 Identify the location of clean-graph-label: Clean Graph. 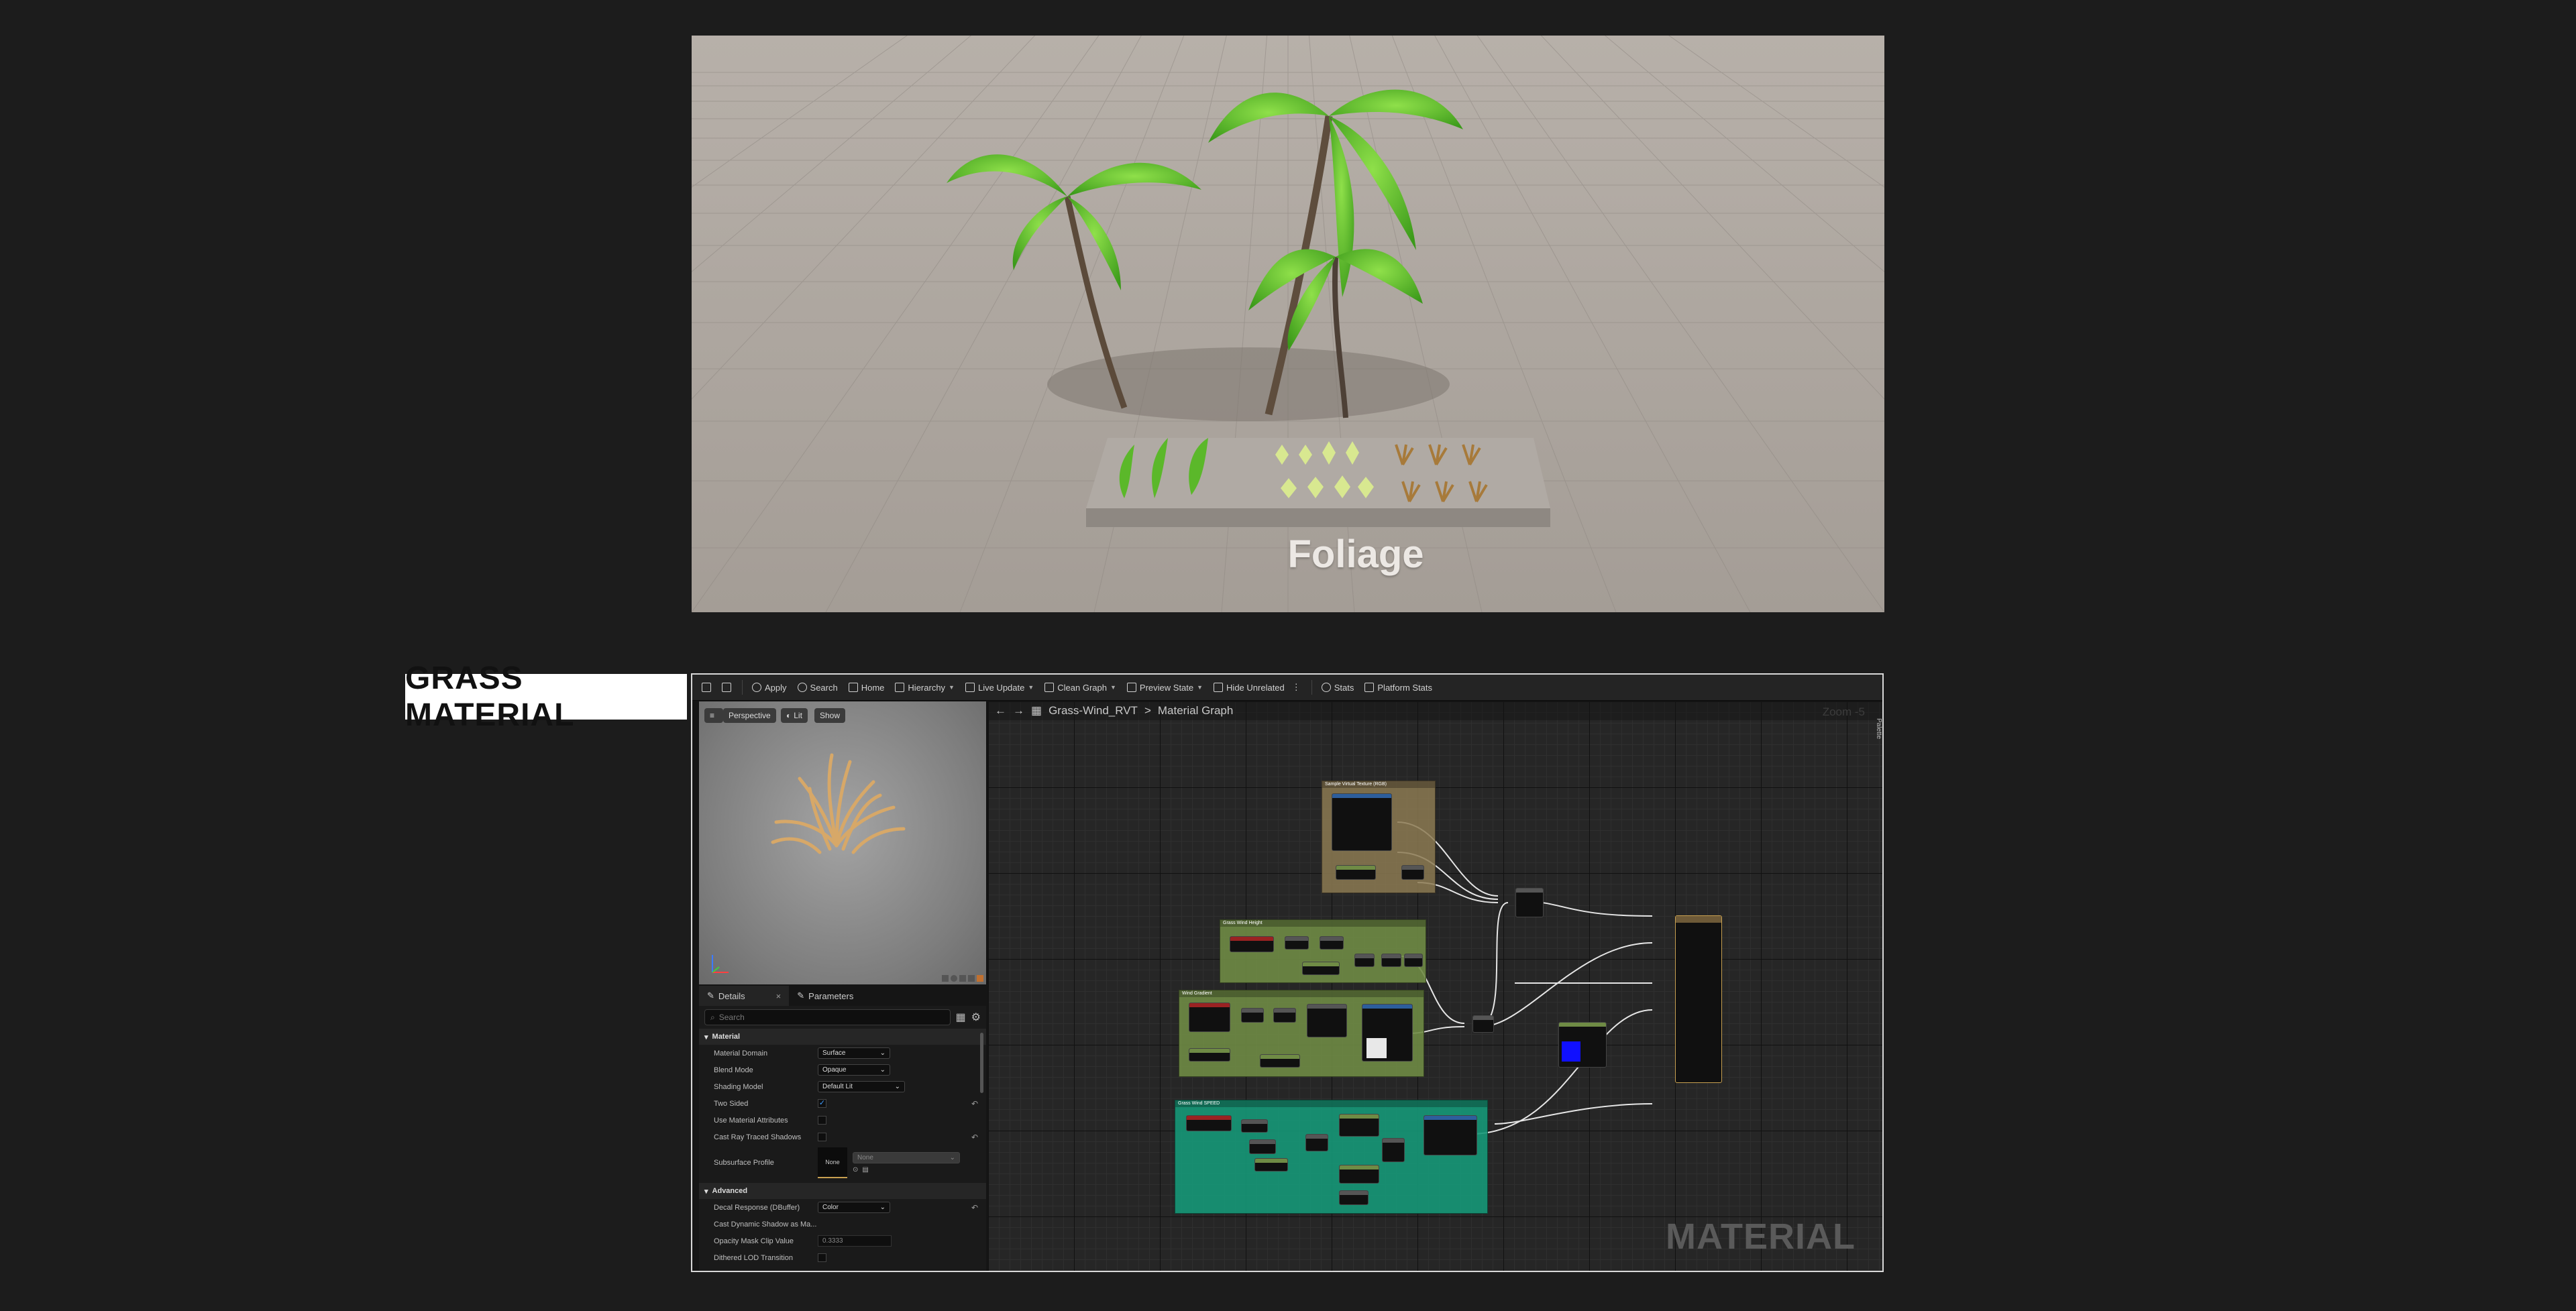
(1082, 687).